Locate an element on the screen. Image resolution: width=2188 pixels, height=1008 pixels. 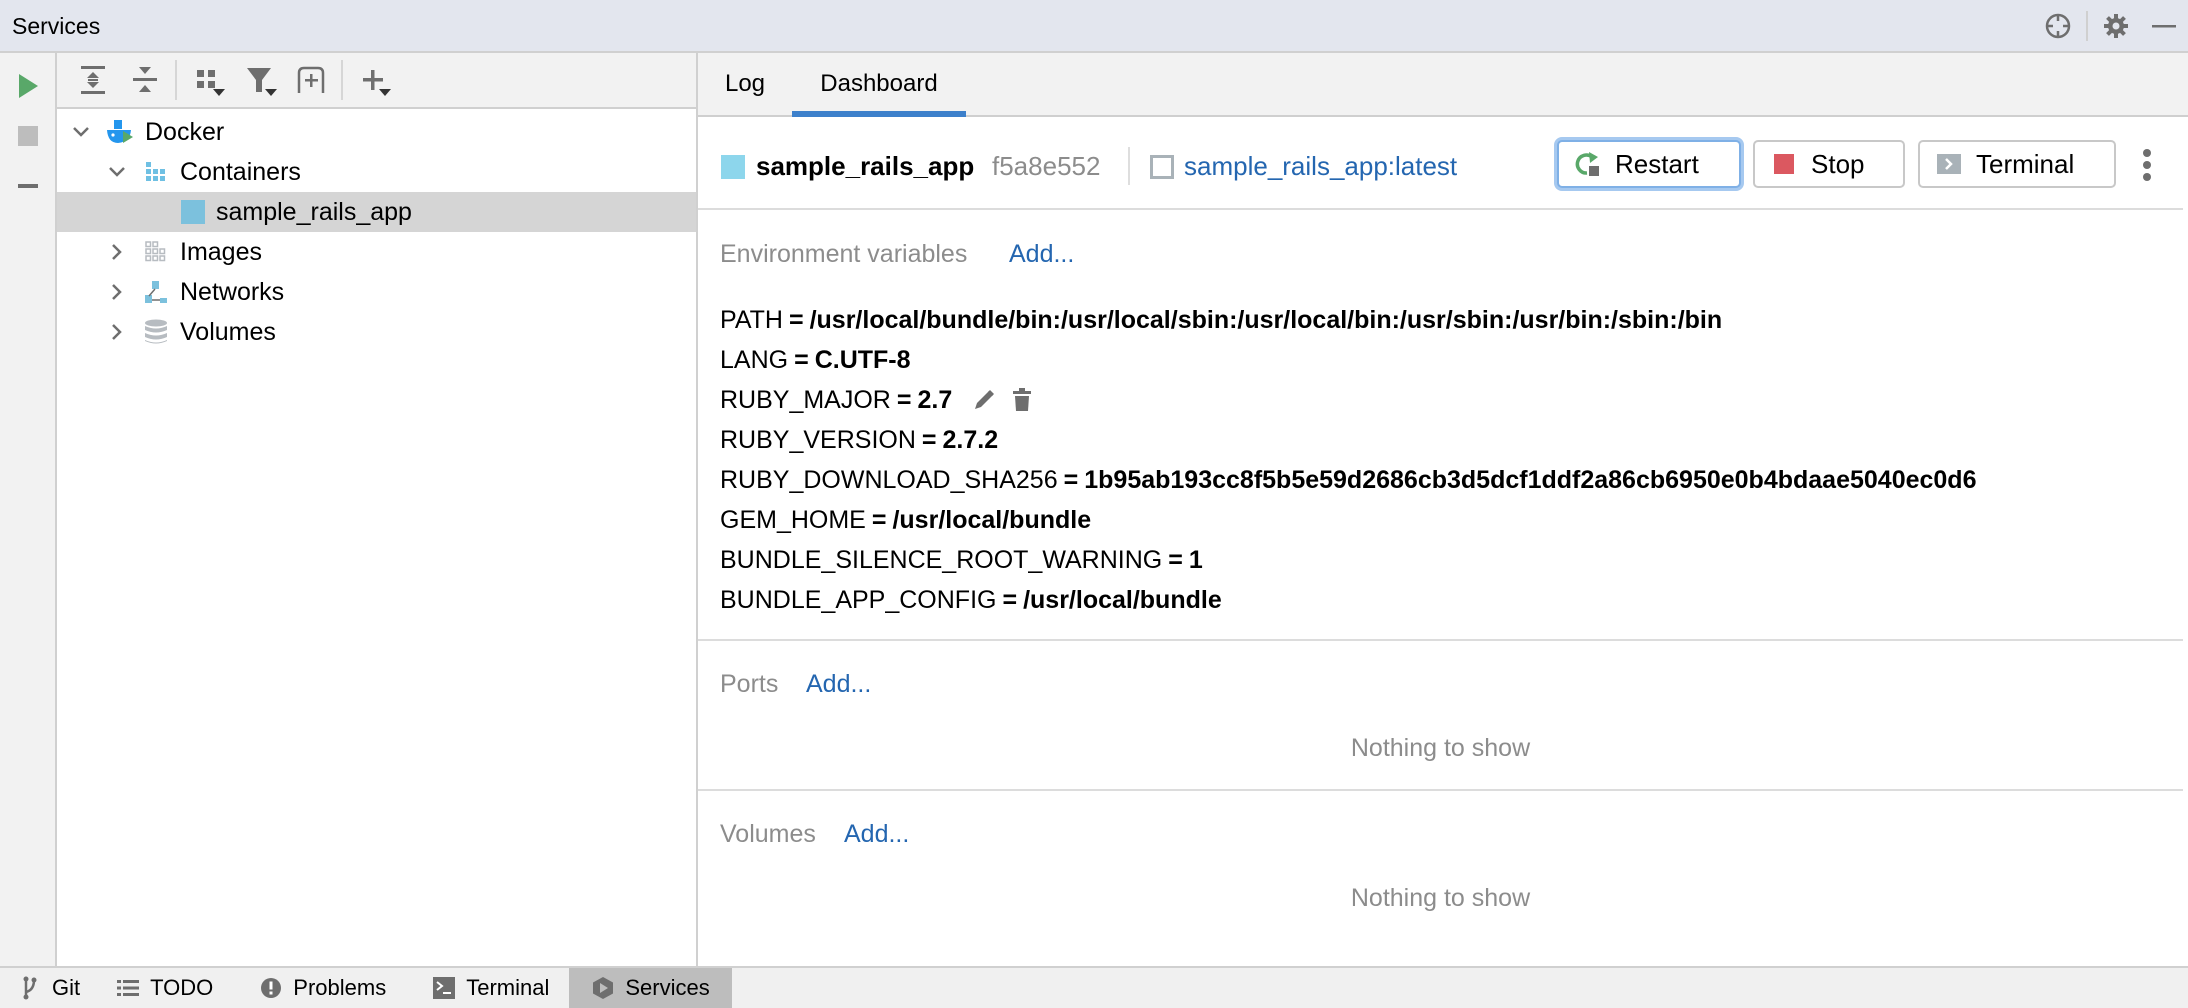
stop-button: Stop is located at coordinates (1829, 164).